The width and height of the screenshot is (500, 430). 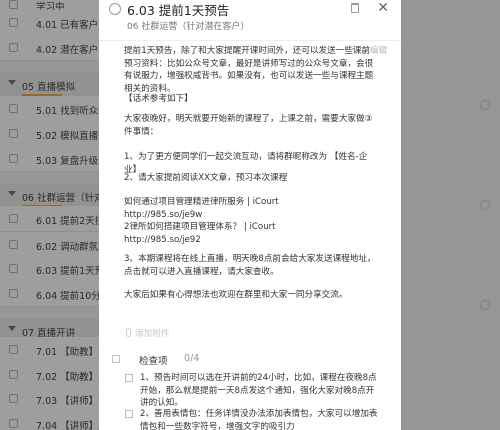 What do you see at coordinates (383, 8) in the screenshot?
I see `close-icon: ✕` at bounding box center [383, 8].